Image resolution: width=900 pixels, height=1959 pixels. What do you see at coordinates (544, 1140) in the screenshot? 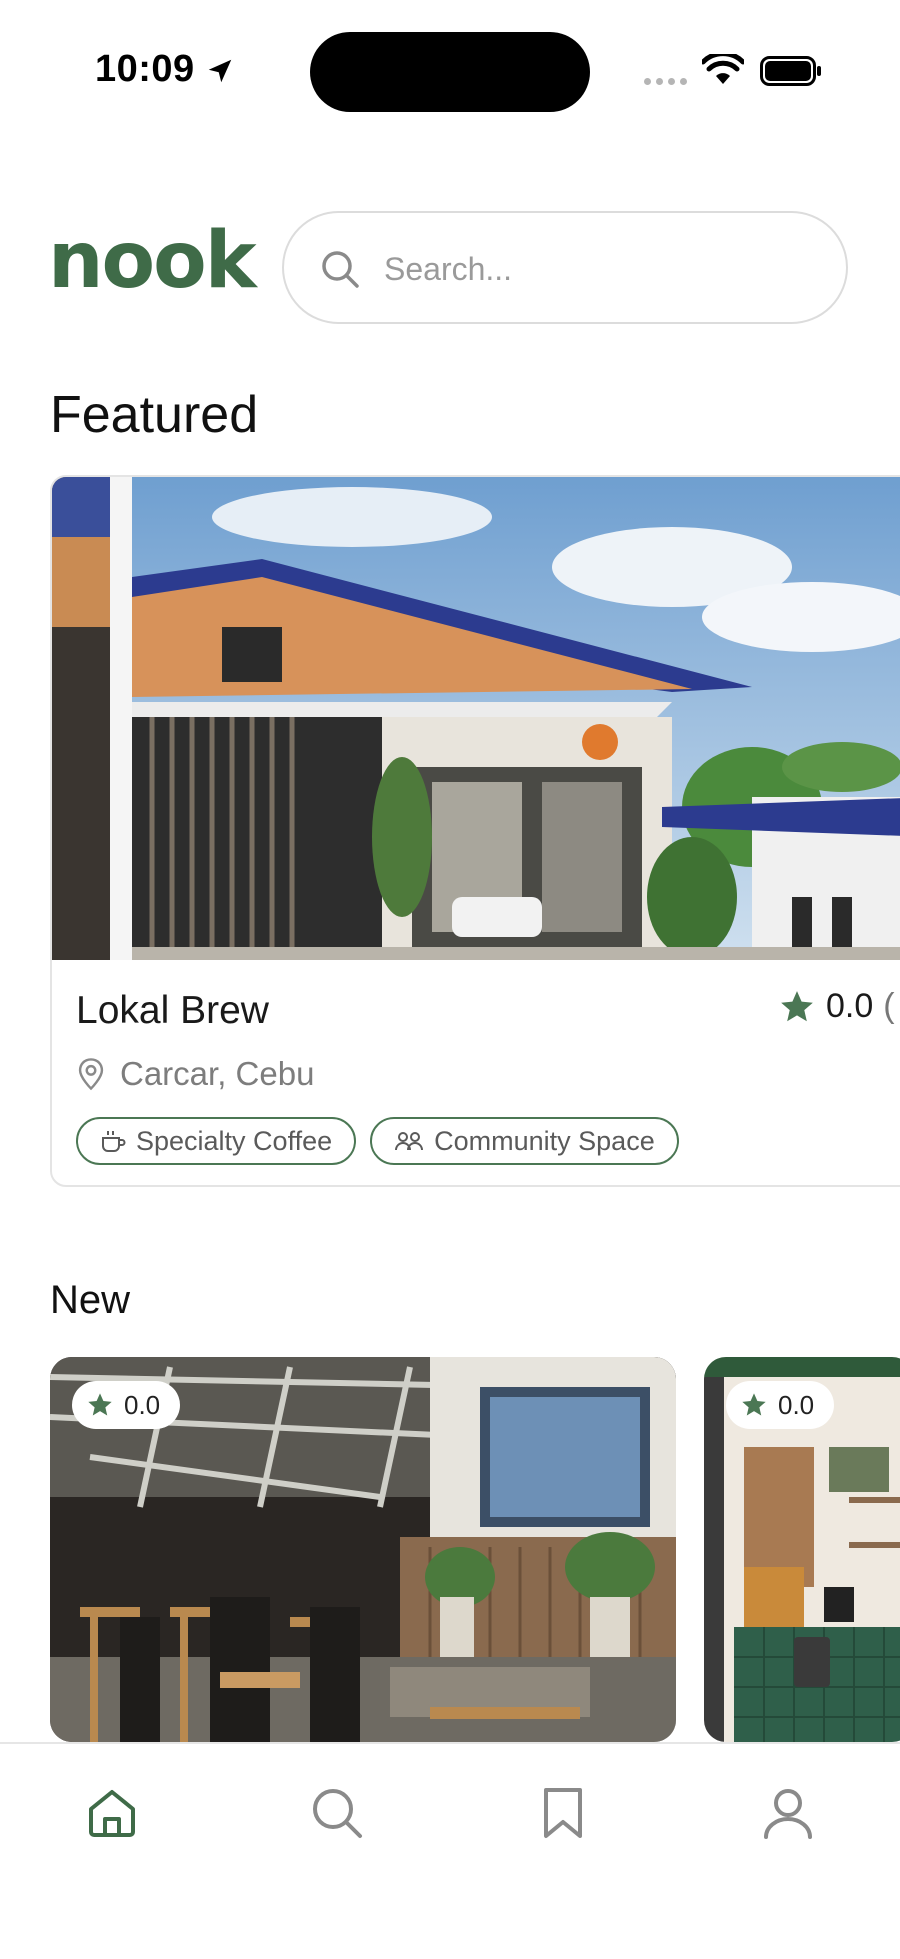
I see `tag-label: Community Space` at bounding box center [544, 1140].